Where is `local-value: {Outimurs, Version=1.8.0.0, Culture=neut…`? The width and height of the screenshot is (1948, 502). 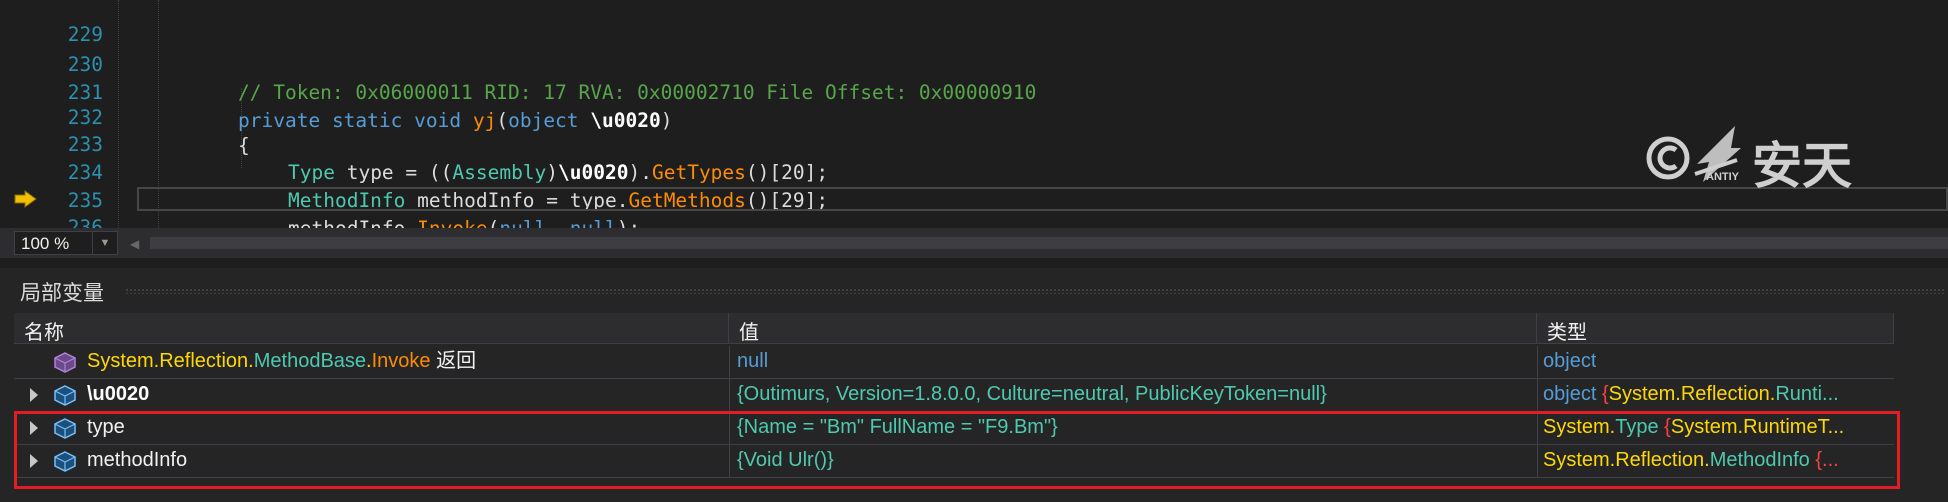
local-value: {Outimurs, Version=1.8.0.0, Culture=neut… is located at coordinates (1032, 394).